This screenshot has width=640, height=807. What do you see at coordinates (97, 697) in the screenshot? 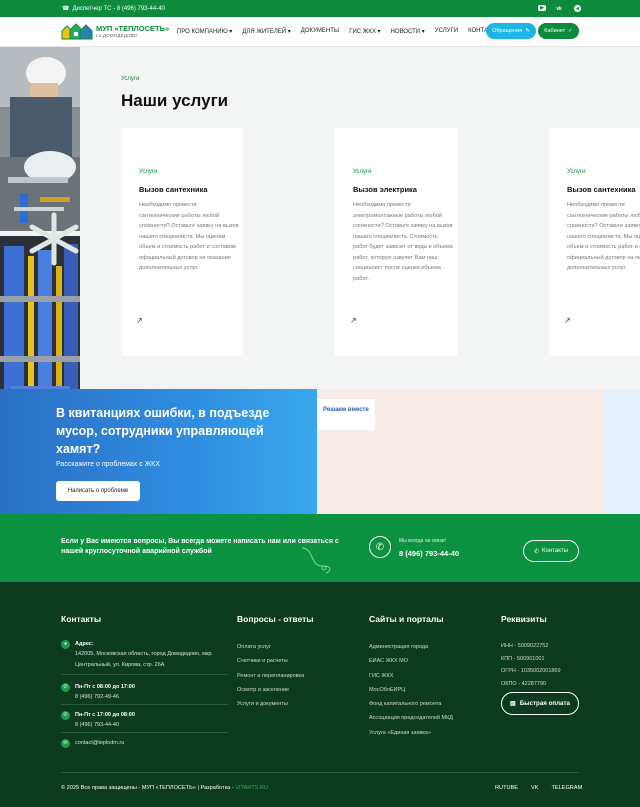
I see `day-phone: 8 (496) 792-49-46` at bounding box center [97, 697].